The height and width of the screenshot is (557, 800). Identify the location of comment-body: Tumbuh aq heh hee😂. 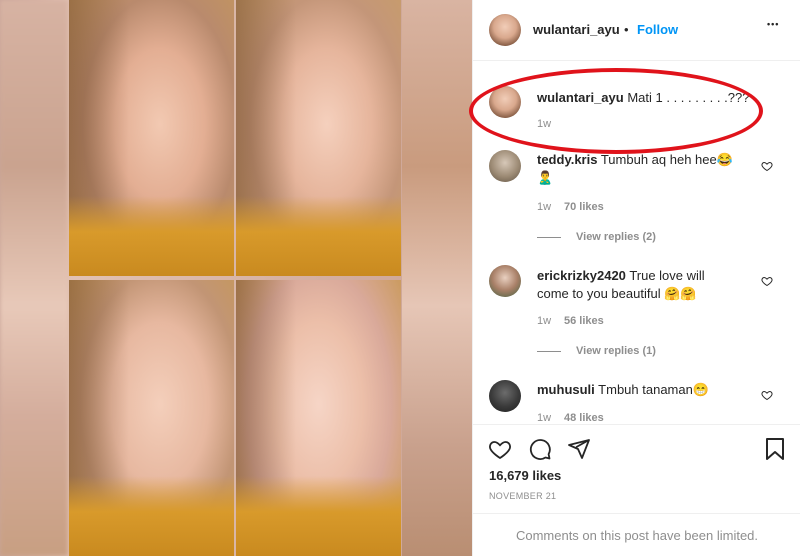
(666, 159).